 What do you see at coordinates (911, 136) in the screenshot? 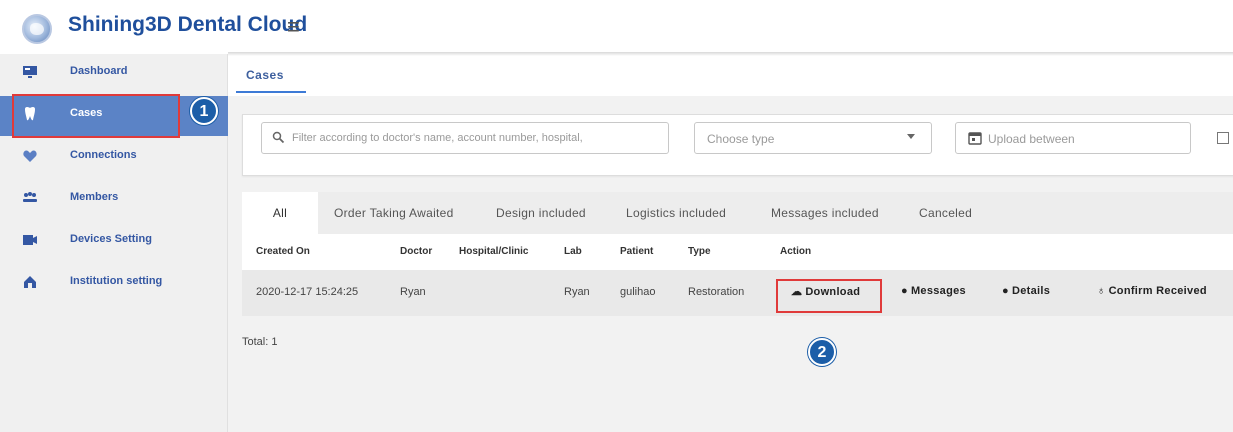
I see `chevron-down-icon` at bounding box center [911, 136].